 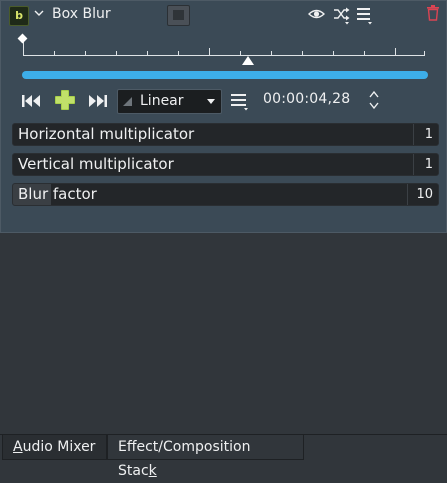 What do you see at coordinates (57, 194) in the screenshot?
I see `param-label: Blur factor` at bounding box center [57, 194].